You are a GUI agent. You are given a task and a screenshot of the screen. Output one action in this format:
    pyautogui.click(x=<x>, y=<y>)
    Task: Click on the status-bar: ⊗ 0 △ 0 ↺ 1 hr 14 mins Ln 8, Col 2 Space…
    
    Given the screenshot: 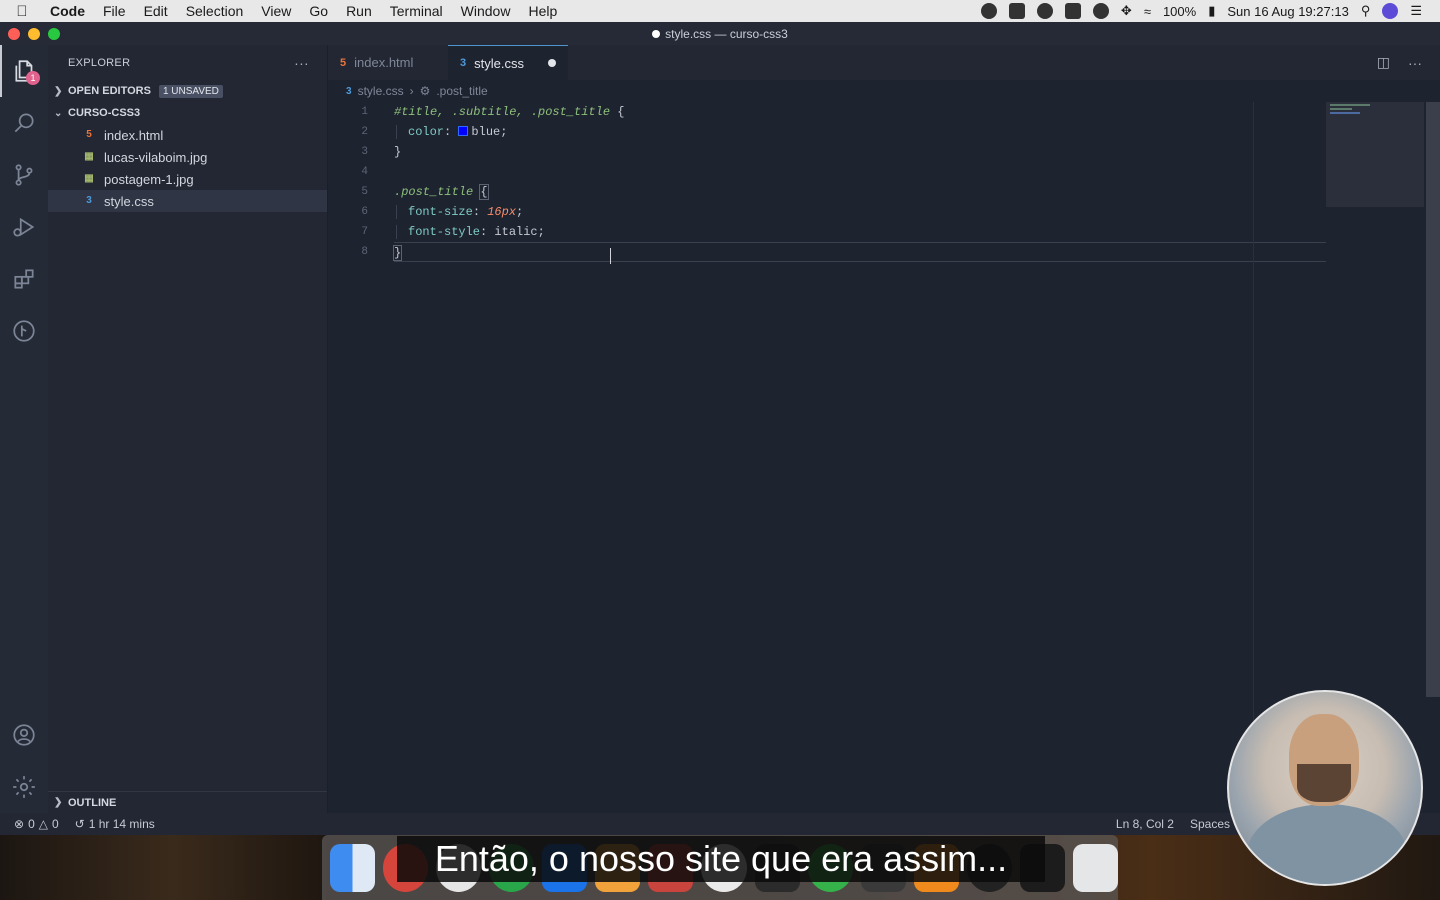 What is the action you would take?
    pyautogui.click(x=720, y=824)
    